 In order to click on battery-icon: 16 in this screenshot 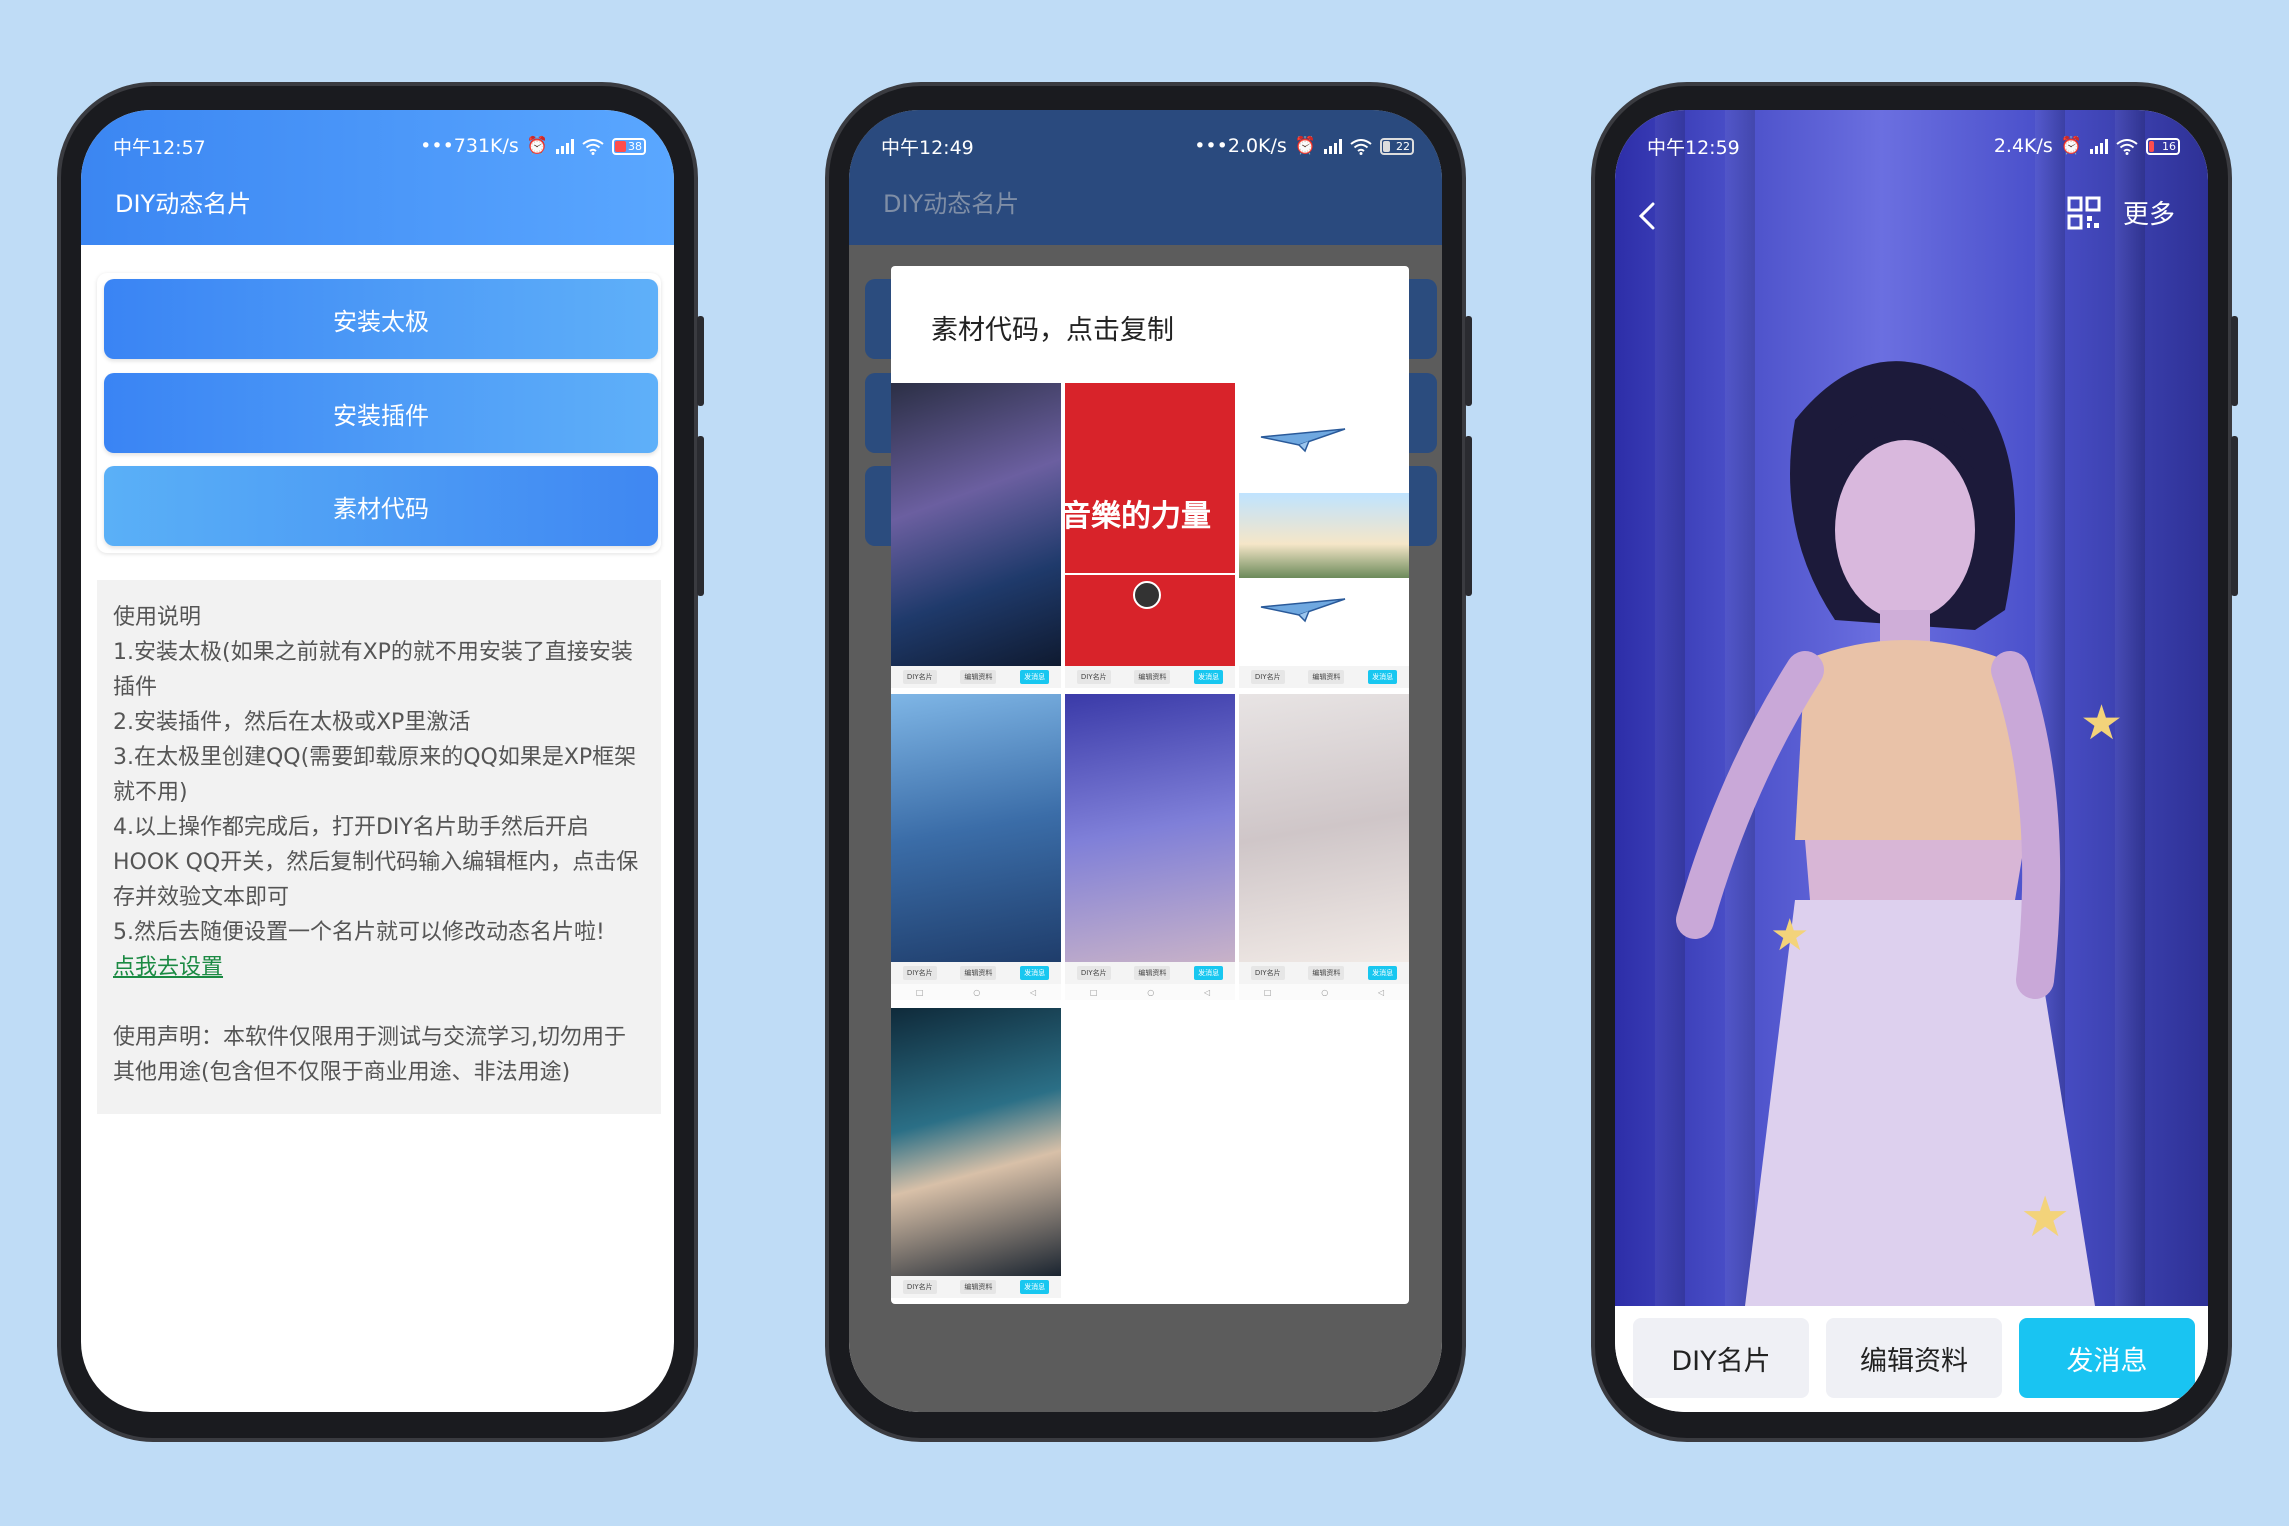, I will do `click(2163, 146)`.